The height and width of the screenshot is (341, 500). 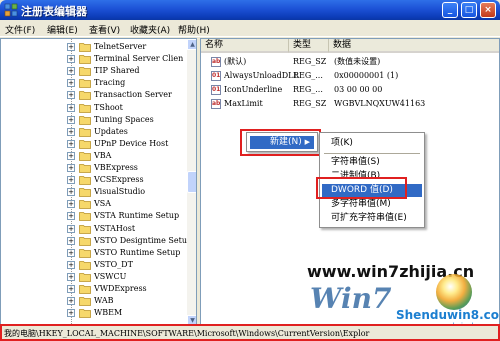 I want to click on tree-item: + VBA, so click(x=93, y=156).